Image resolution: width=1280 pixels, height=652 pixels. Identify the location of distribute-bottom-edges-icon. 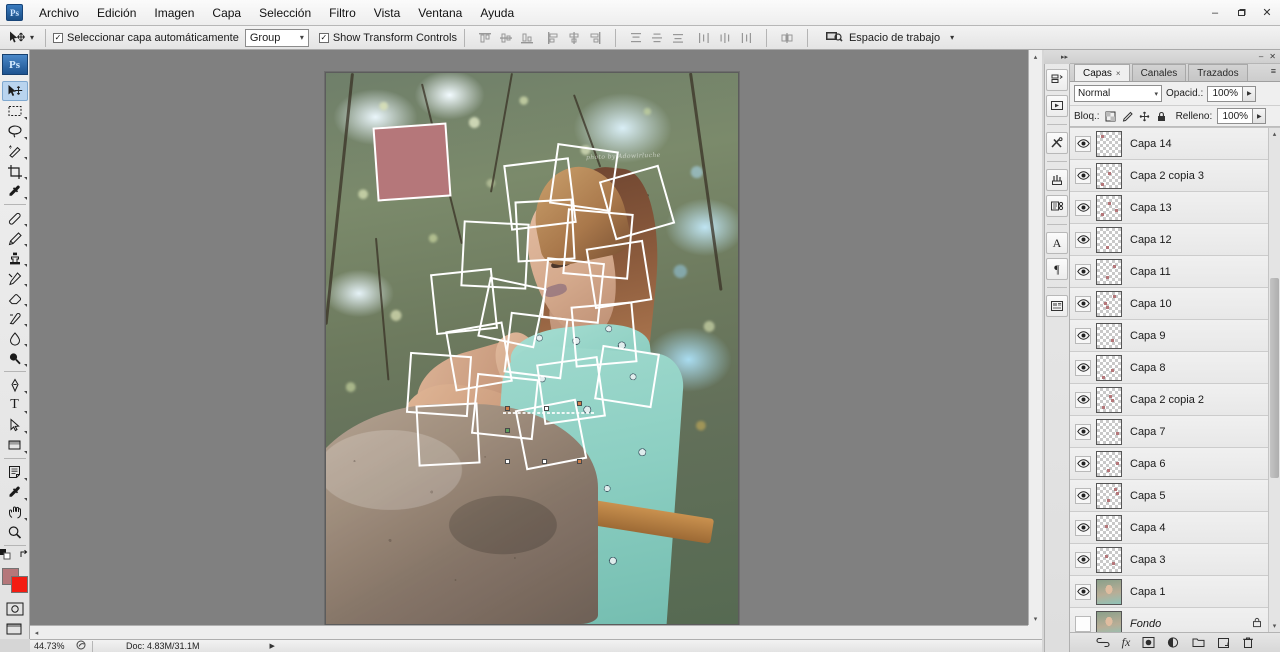
(678, 38).